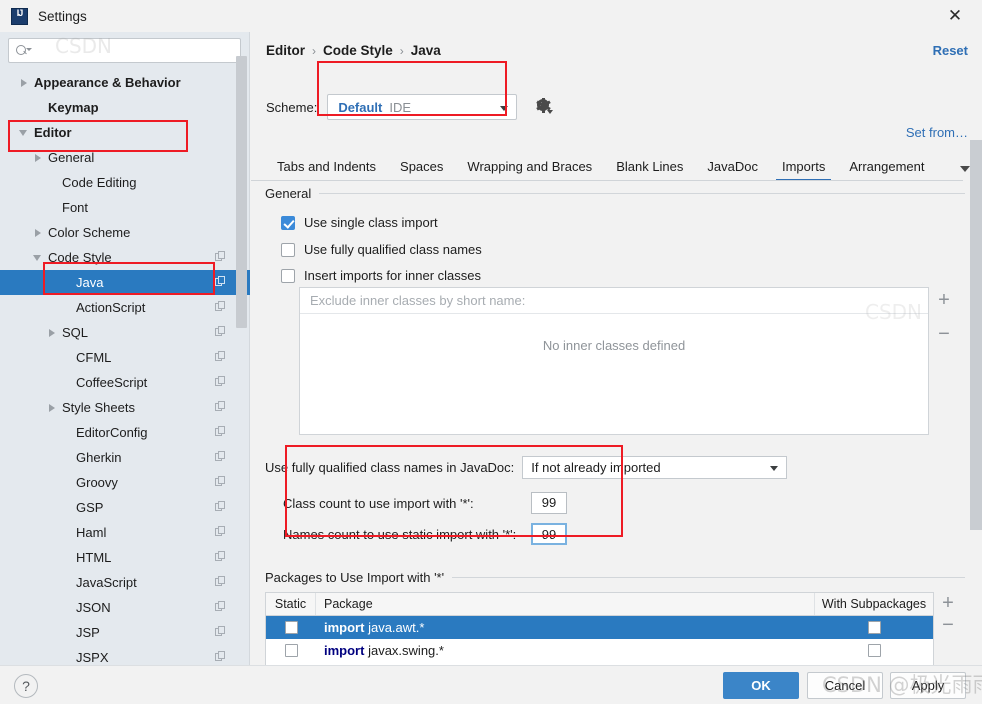 The height and width of the screenshot is (704, 982). I want to click on sidebar-item-haml: Haml, so click(125, 532).